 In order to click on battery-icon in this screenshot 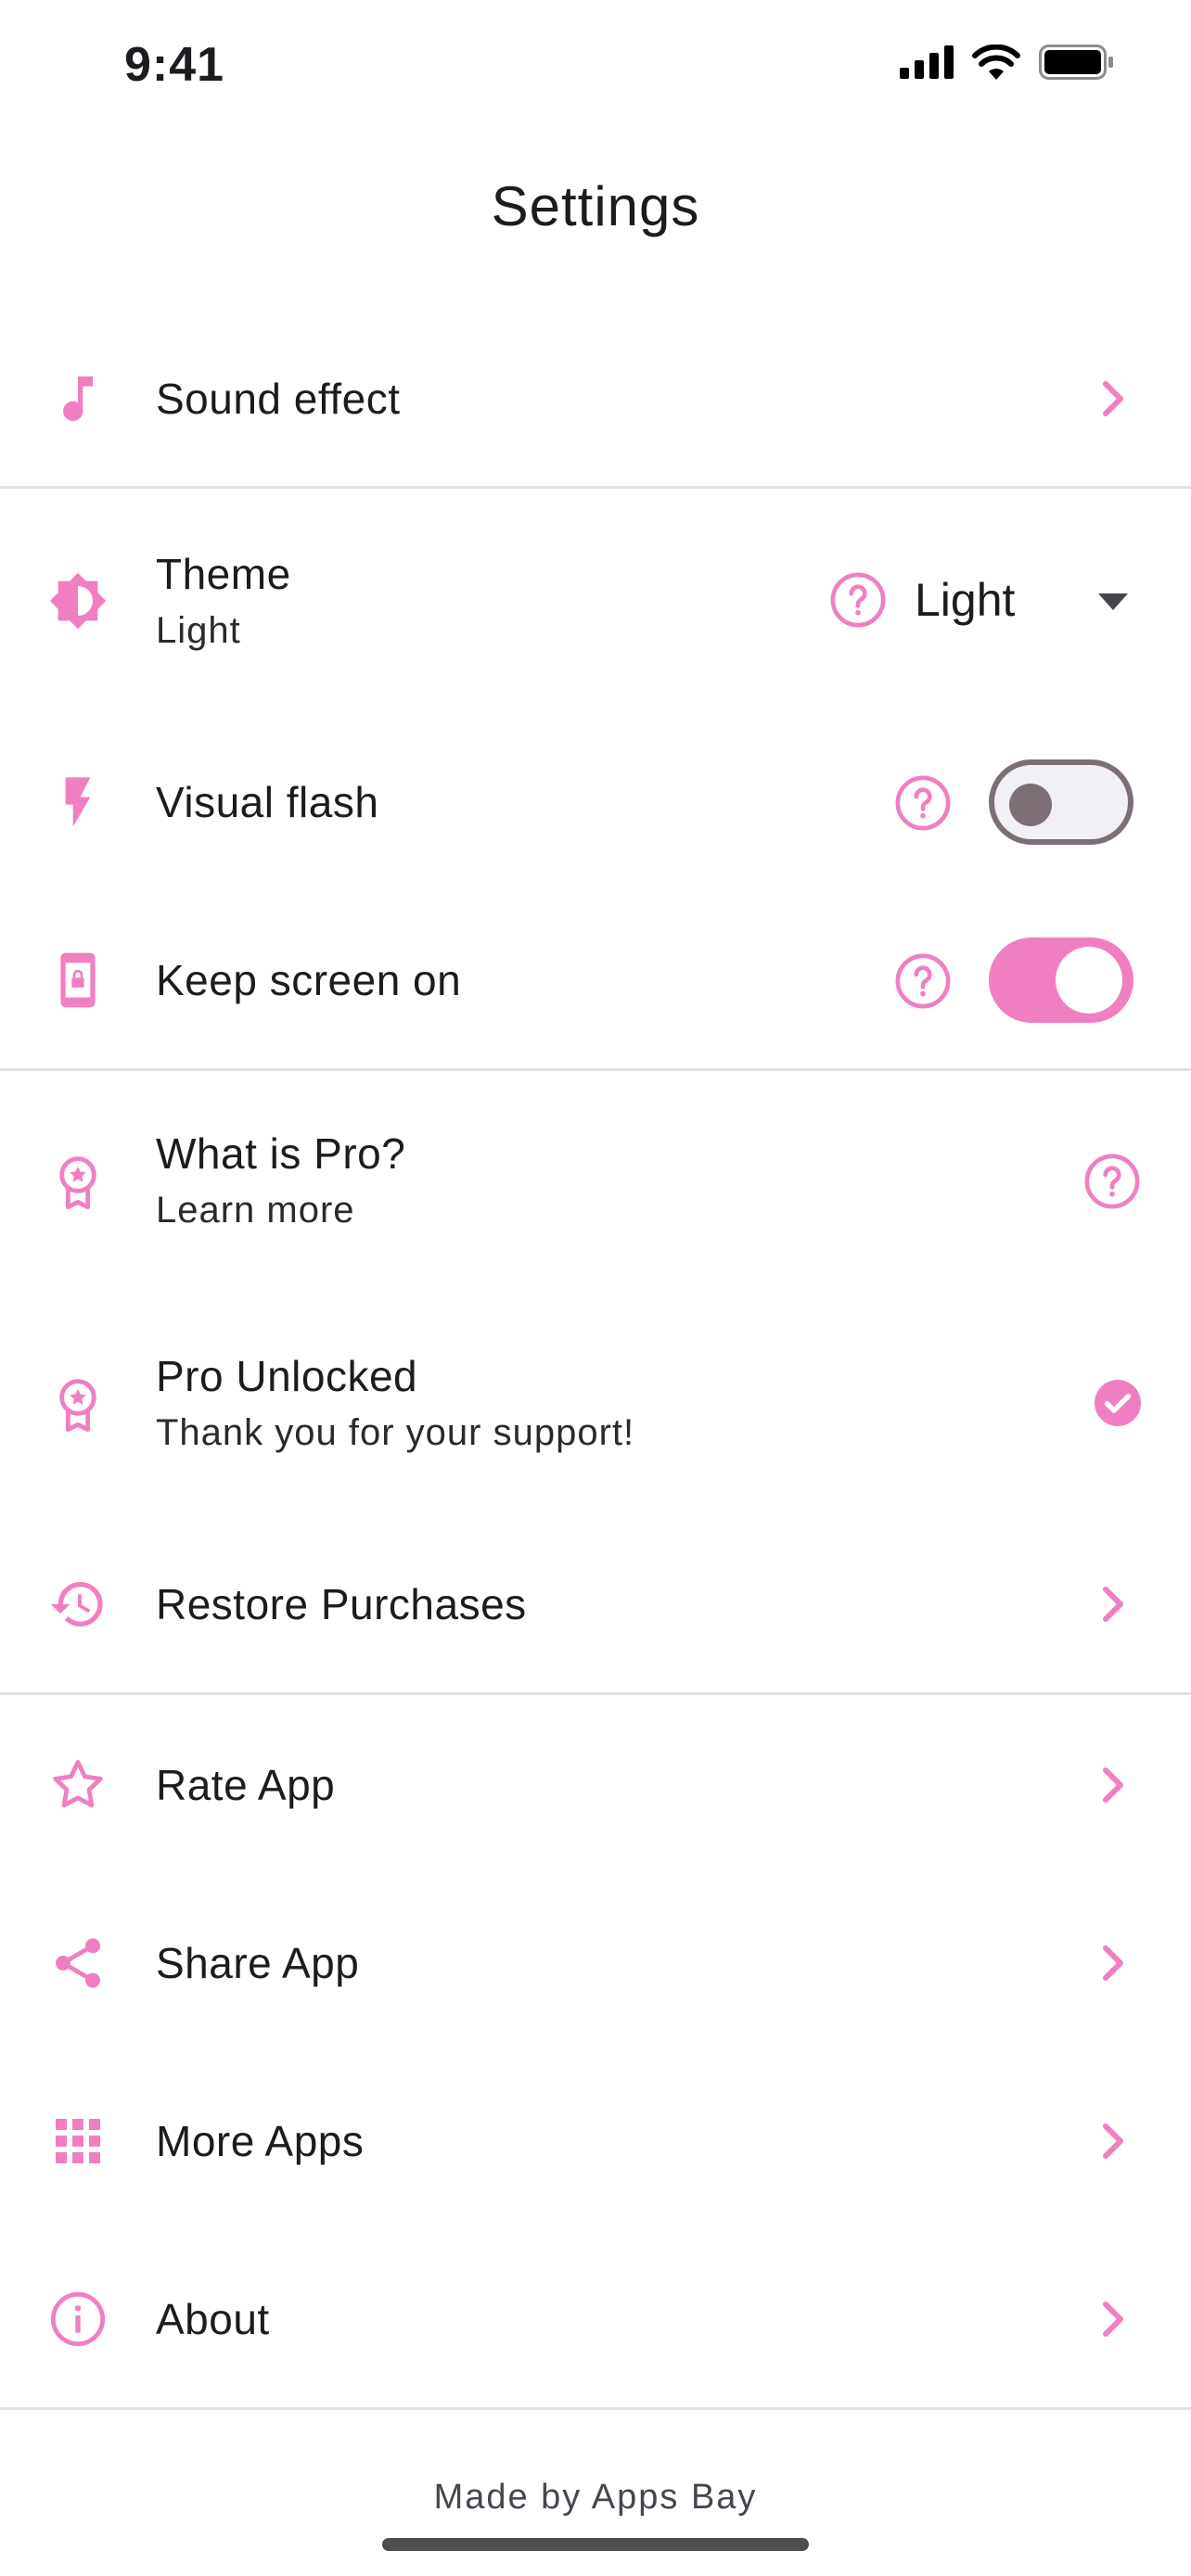, I will do `click(1076, 62)`.